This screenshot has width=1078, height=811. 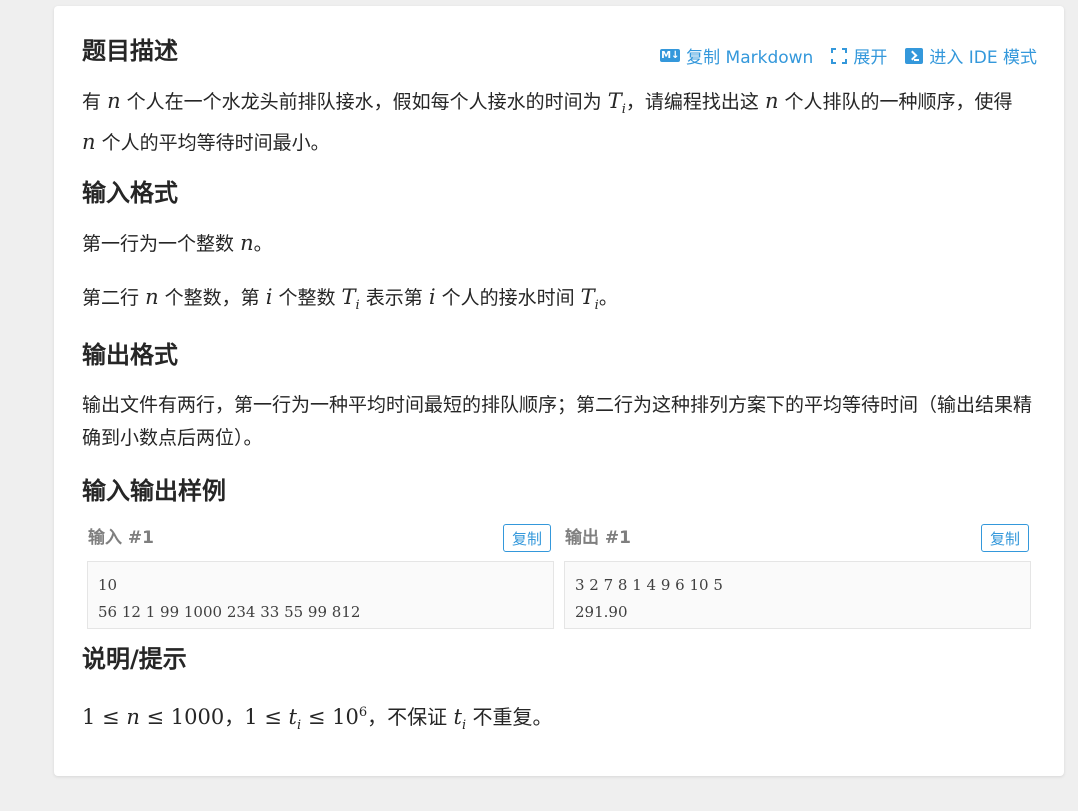 I want to click on description-heading: 题目描述, so click(x=130, y=51).